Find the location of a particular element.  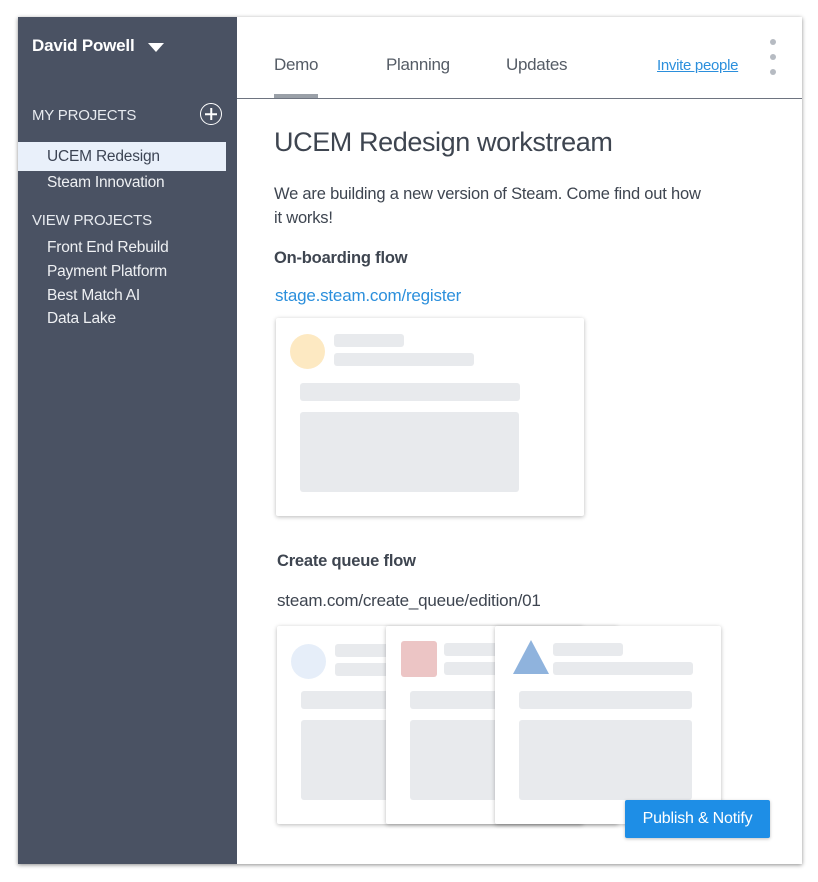

tab-bar: Demo Planning Updates Invite people is located at coordinates (519, 58).